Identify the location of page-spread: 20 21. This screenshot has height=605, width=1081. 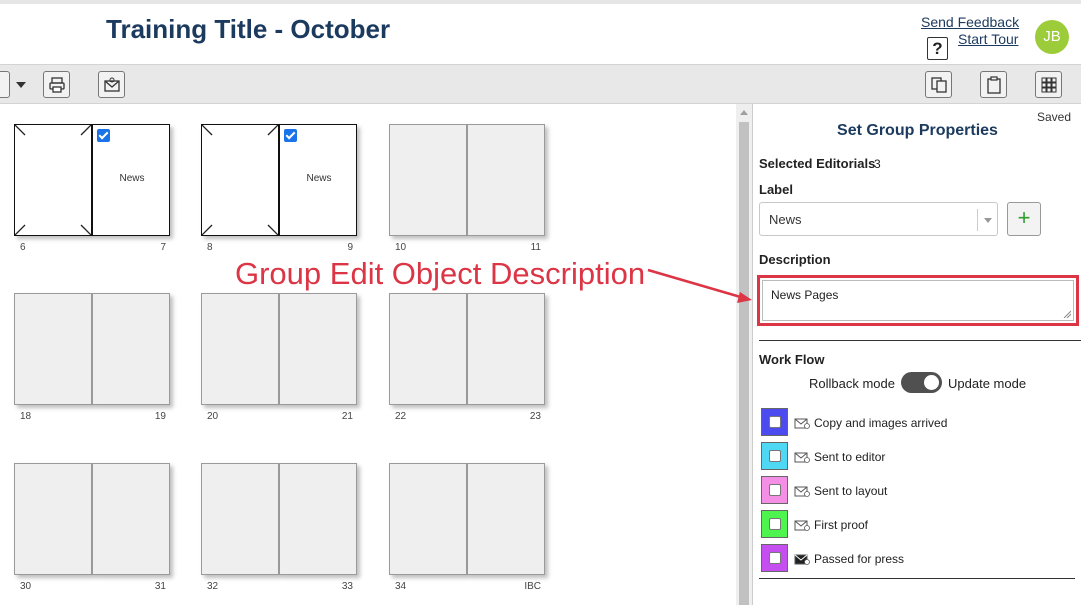
(279, 357).